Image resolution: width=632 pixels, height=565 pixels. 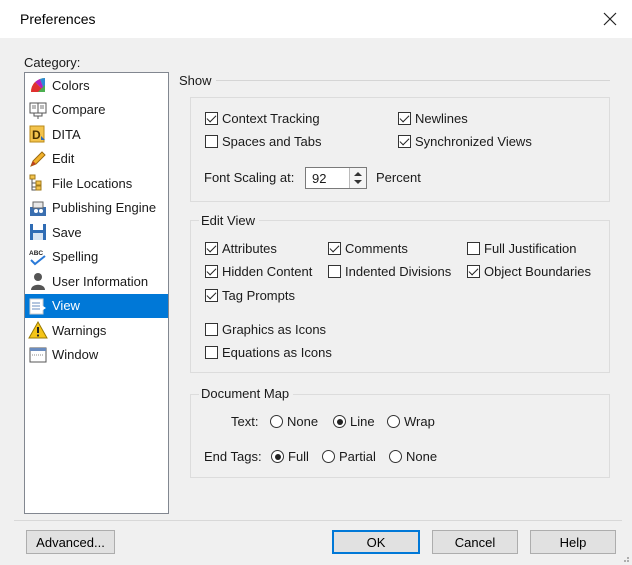 I want to click on radio-label: Line, so click(x=362, y=421).